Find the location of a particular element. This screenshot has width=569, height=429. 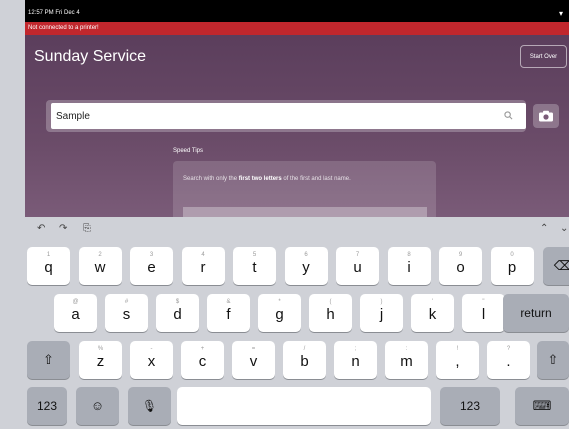

key-z: % z is located at coordinates (100, 360).